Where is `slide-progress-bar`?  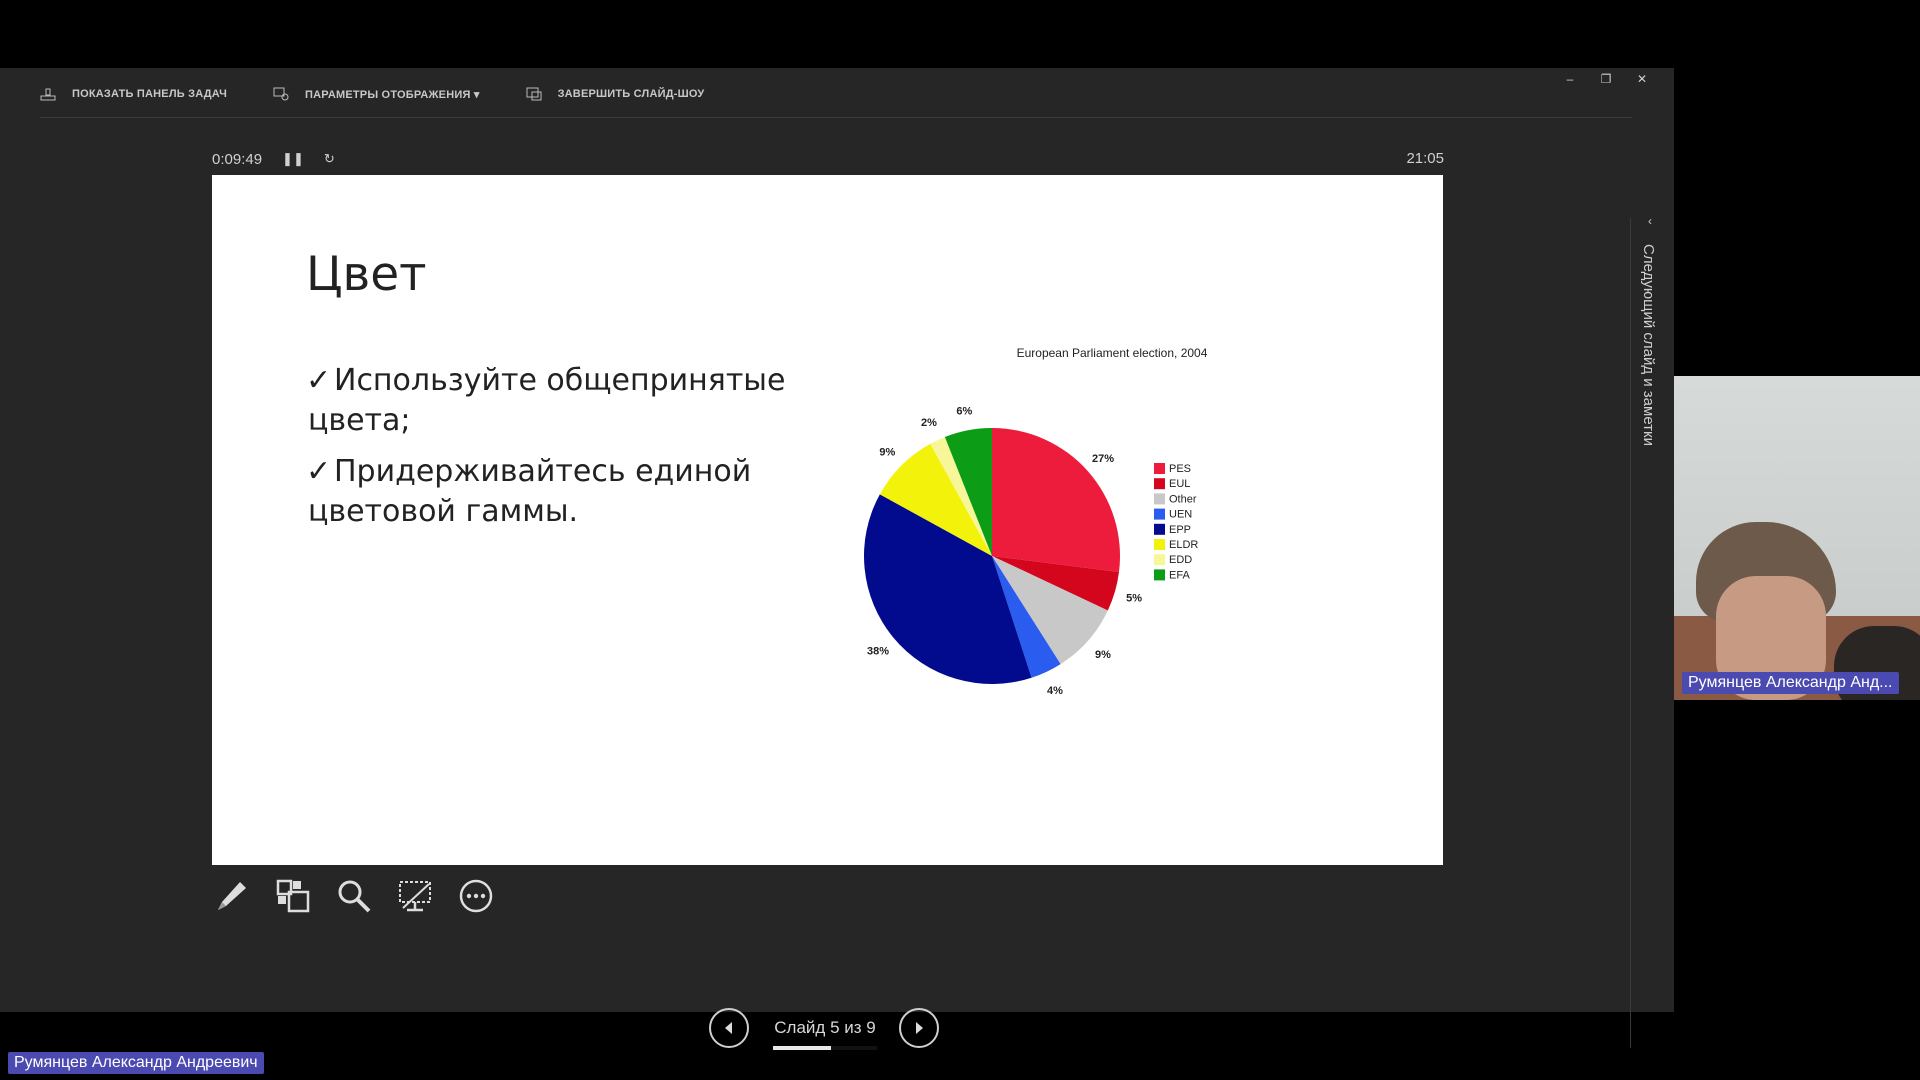 slide-progress-bar is located at coordinates (825, 1048).